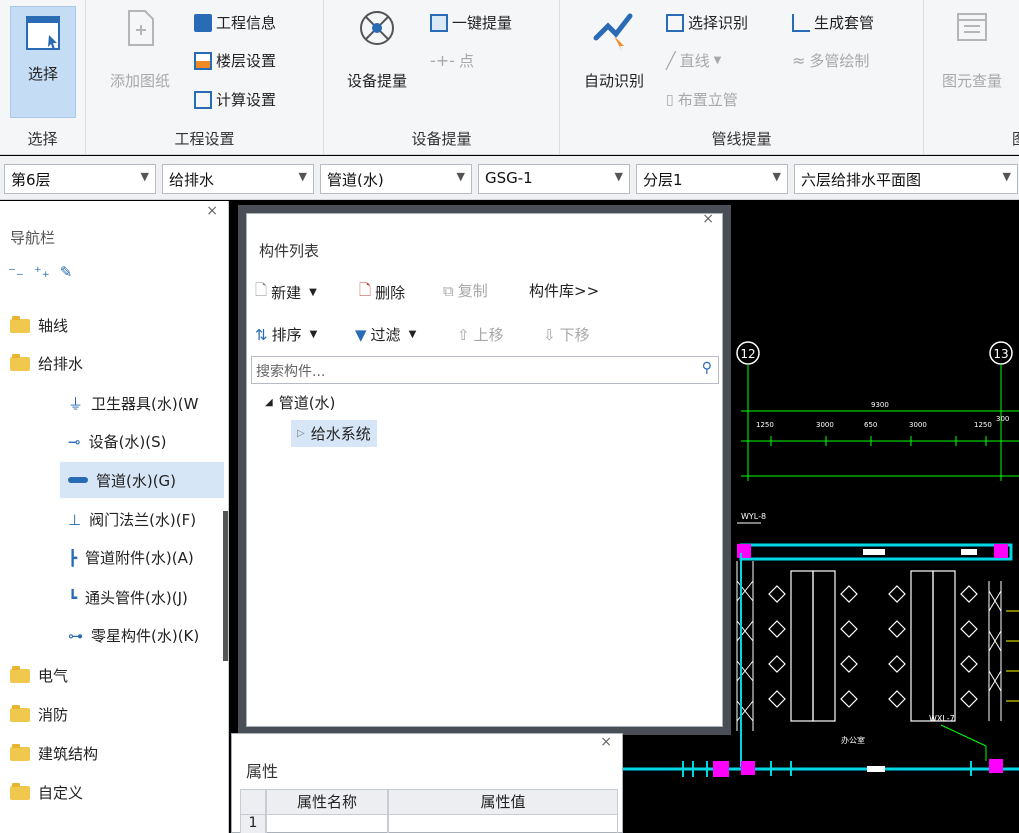  I want to click on line-button: ╱ 直线 ▼, so click(693, 60).